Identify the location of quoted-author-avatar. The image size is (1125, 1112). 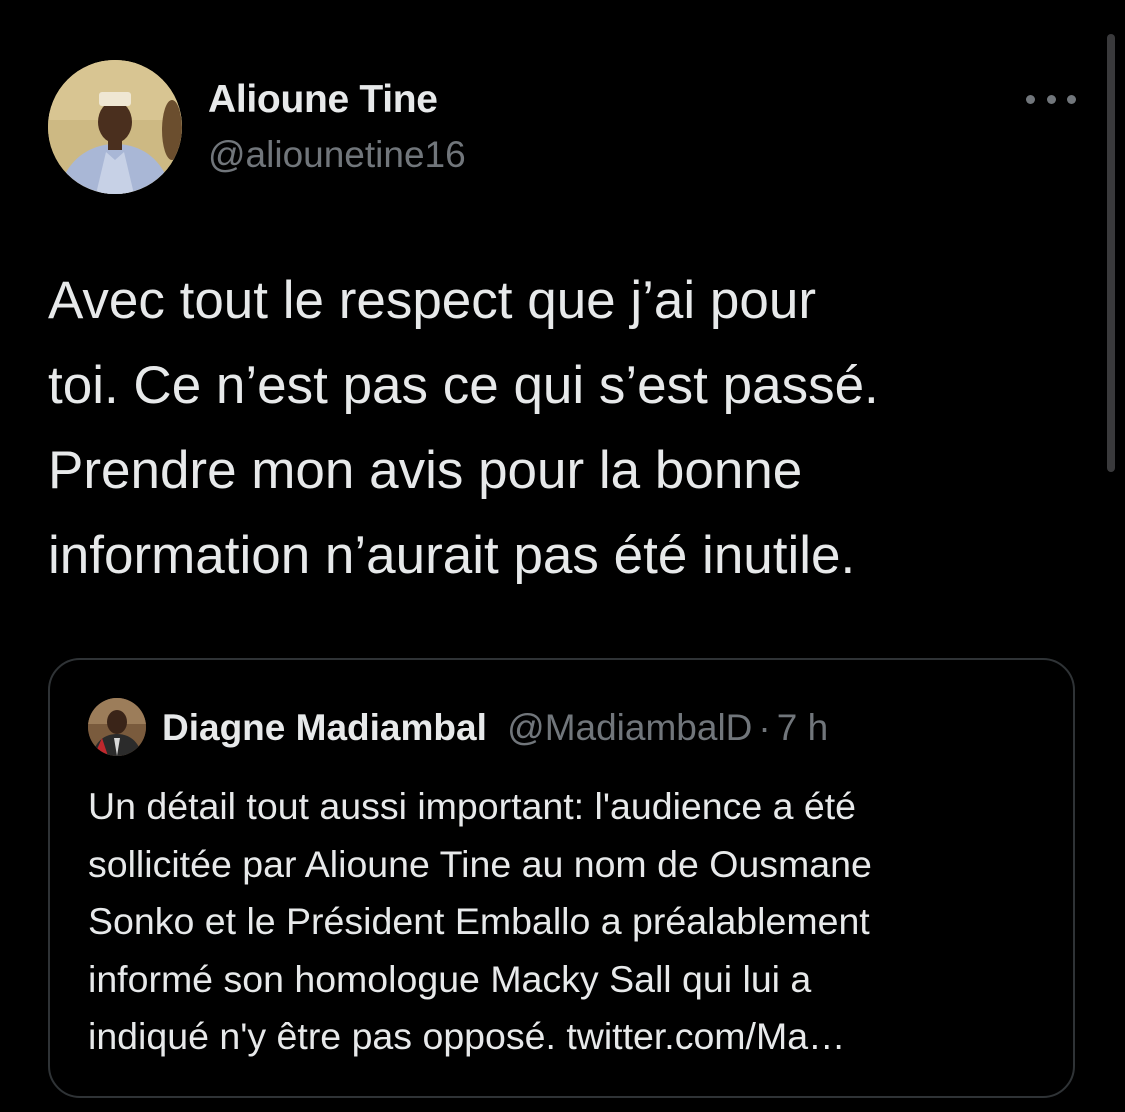
(117, 727).